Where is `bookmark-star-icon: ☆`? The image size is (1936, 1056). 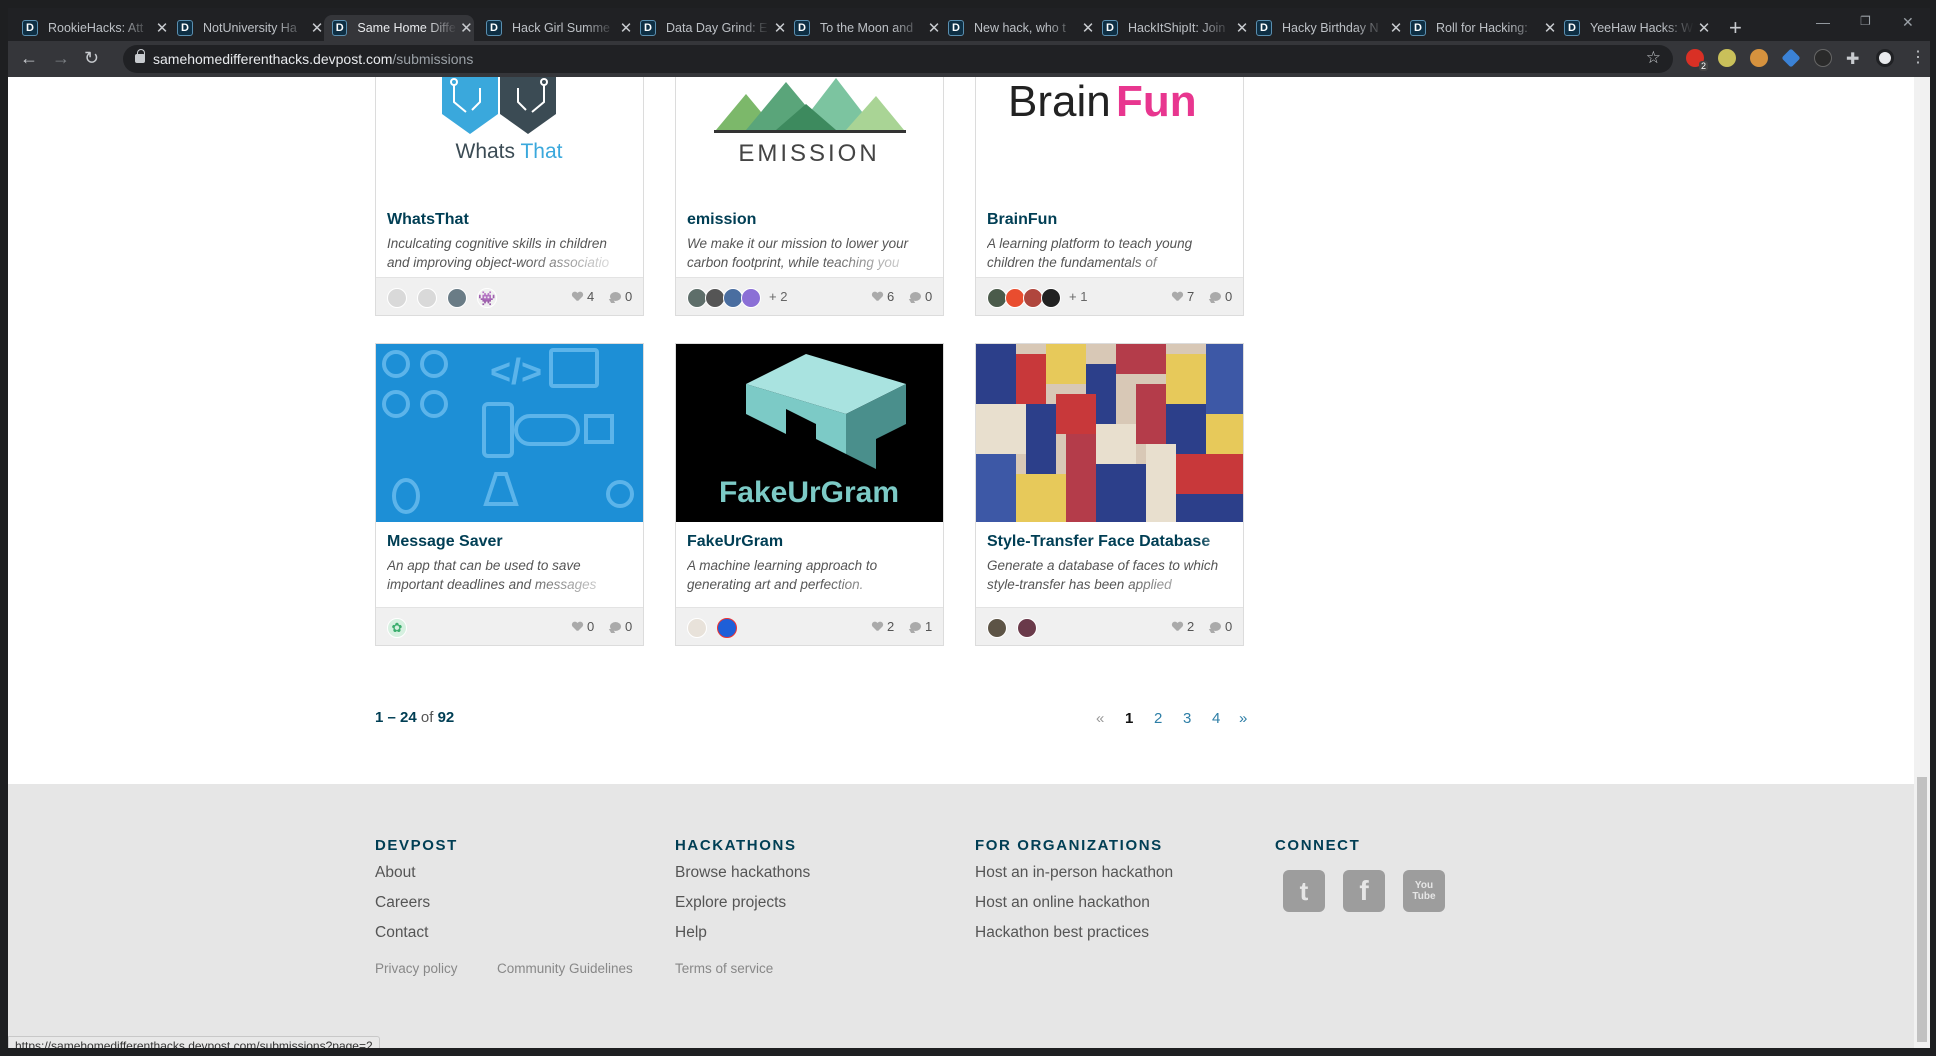 bookmark-star-icon: ☆ is located at coordinates (1653, 58).